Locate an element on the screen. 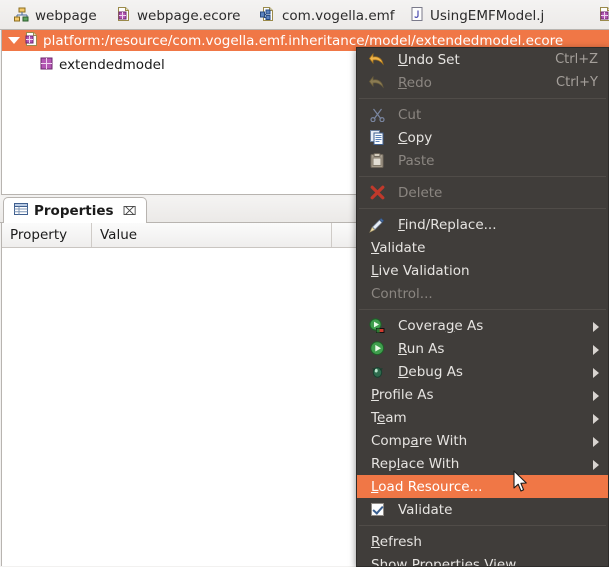  menu-item-label: Undo Set is located at coordinates (429, 59).